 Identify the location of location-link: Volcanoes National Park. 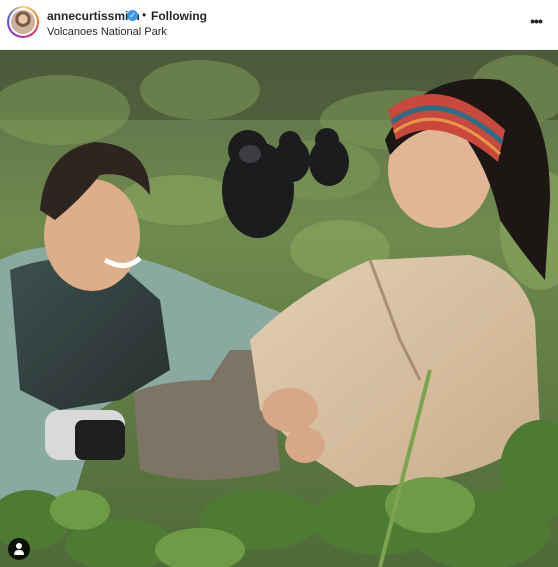
(107, 32).